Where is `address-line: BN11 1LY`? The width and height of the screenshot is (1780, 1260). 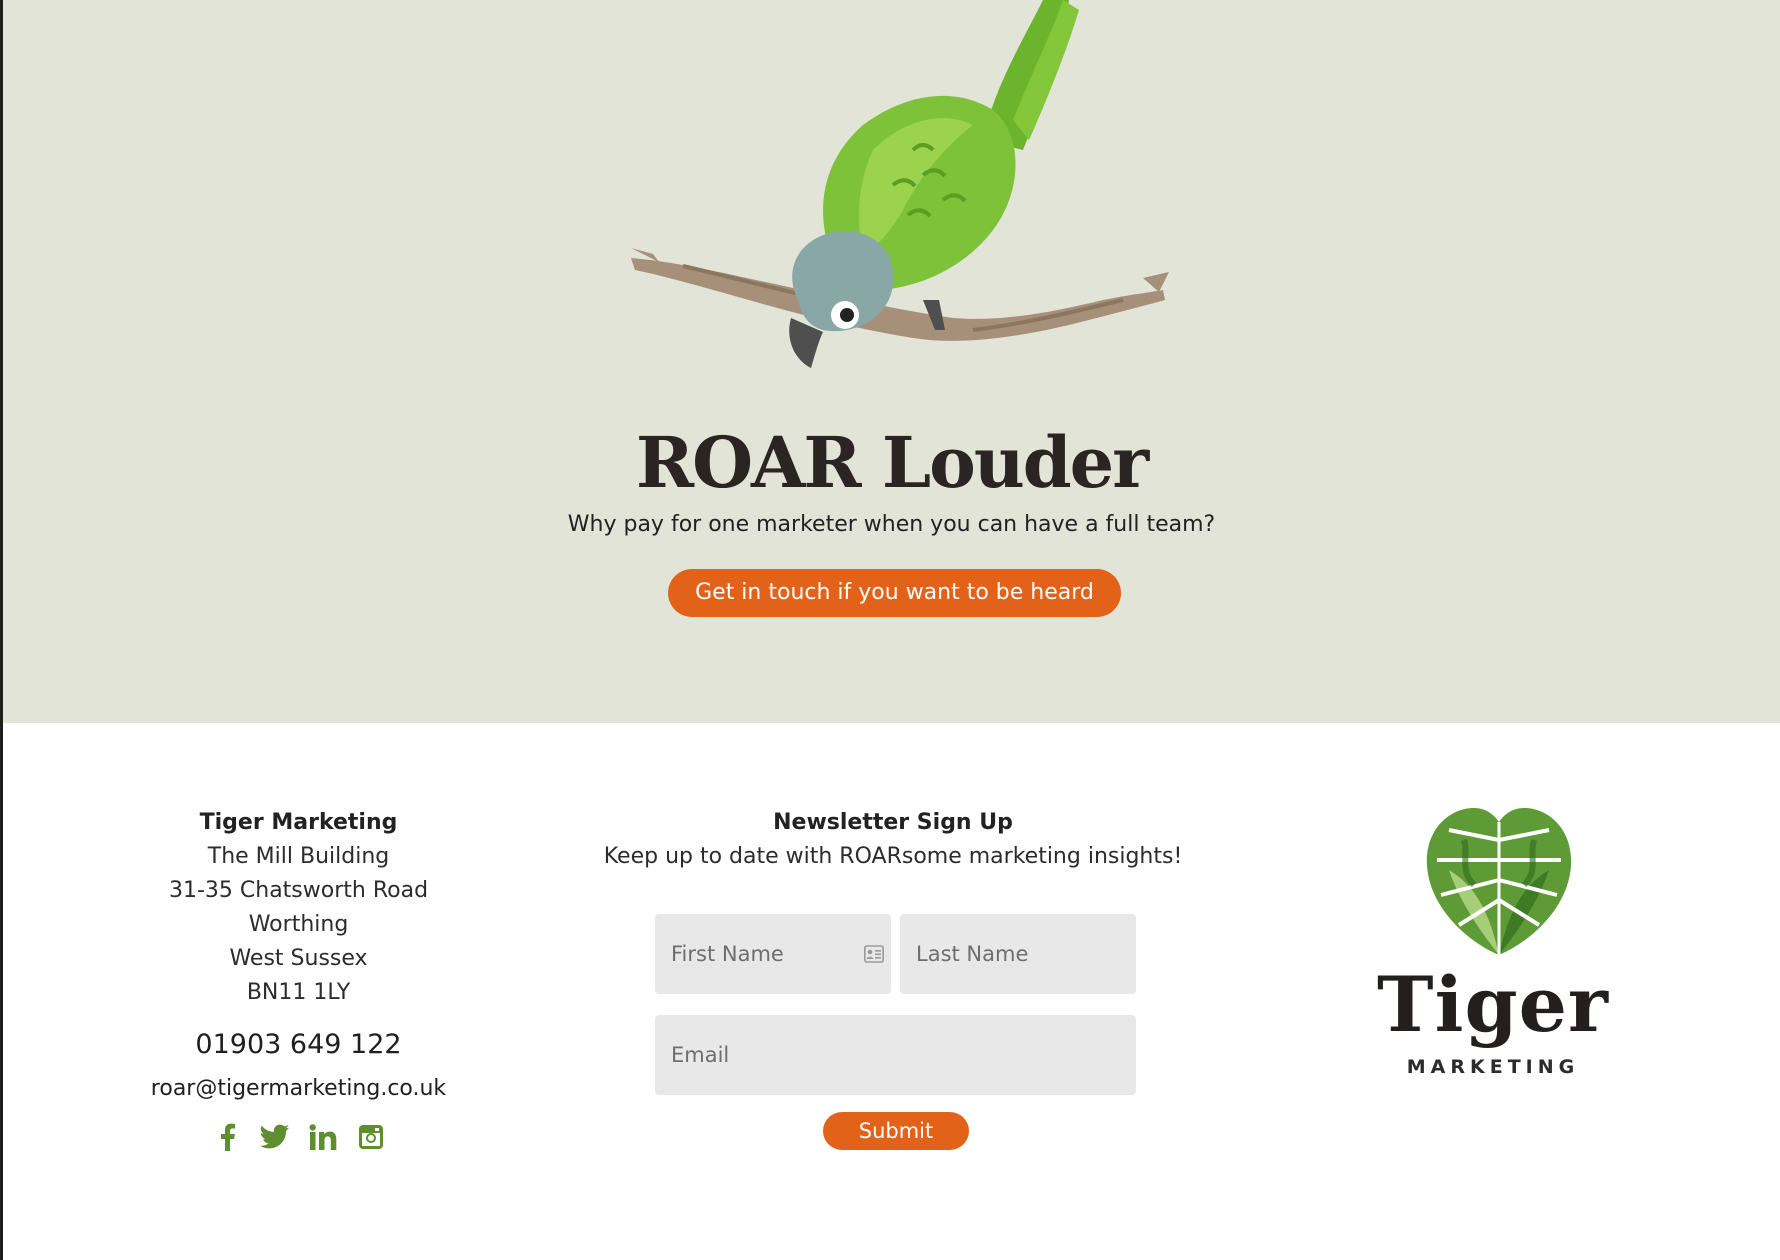 address-line: BN11 1LY is located at coordinates (298, 992).